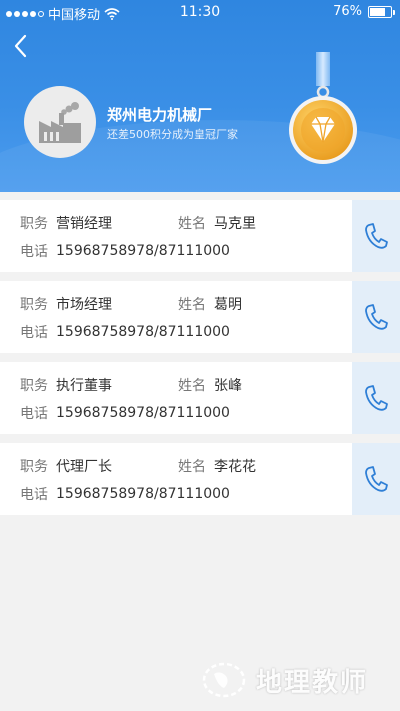 Image resolution: width=400 pixels, height=711 pixels. What do you see at coordinates (200, 317) in the screenshot?
I see `contact-card: 职务 市场经理 姓名 葛明 电话 15968758978/87111000` at bounding box center [200, 317].